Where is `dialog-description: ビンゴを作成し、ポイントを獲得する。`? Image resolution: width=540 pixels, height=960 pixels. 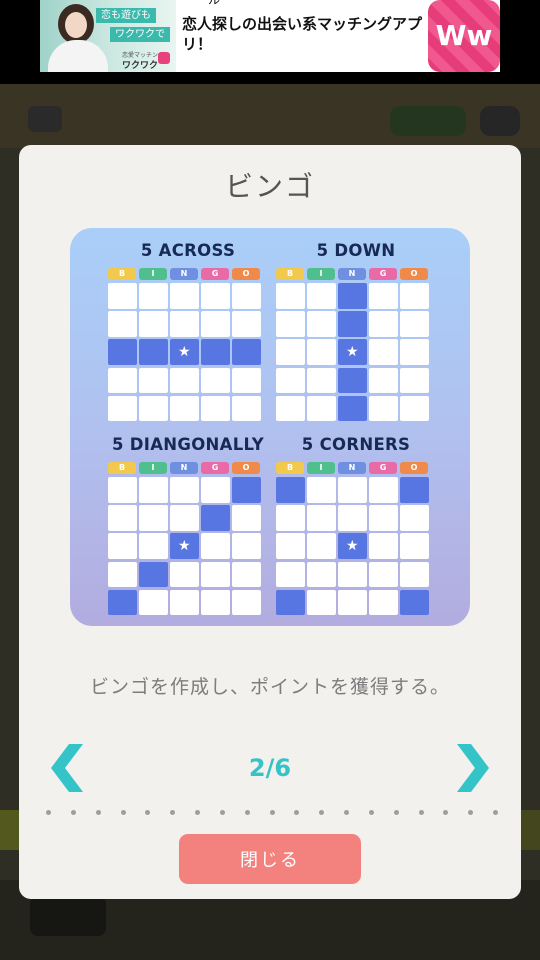
dialog-description: ビンゴを作成し、ポイントを獲得する。 is located at coordinates (269, 687).